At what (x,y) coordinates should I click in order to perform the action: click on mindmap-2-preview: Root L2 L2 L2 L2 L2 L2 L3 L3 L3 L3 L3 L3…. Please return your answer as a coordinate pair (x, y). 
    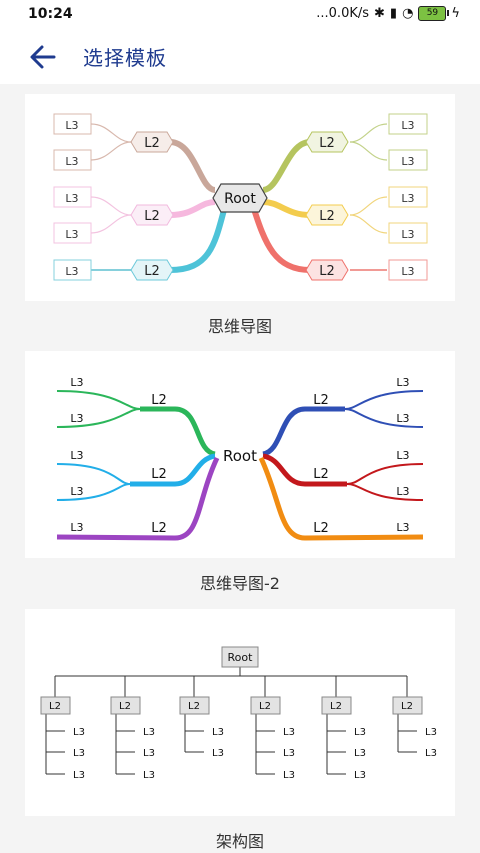
    Looking at the image, I should click on (240, 458).